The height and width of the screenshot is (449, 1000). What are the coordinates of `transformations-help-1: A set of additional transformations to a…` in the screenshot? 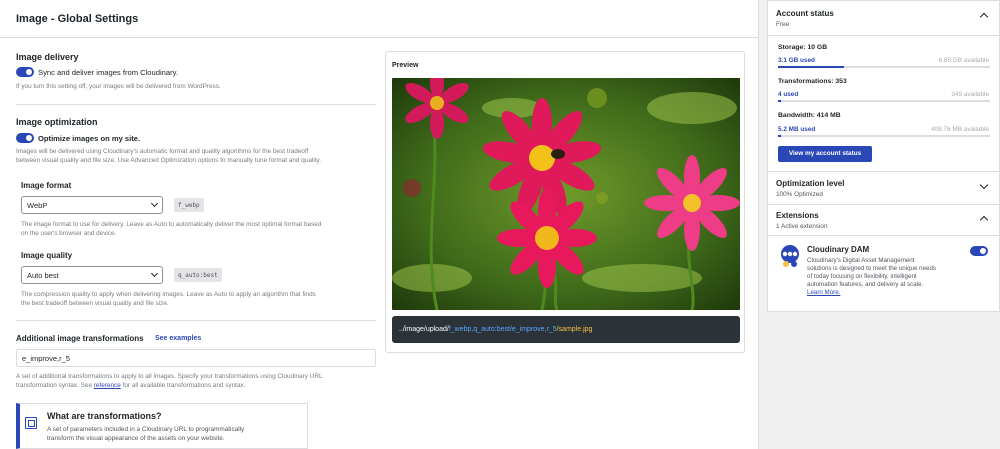 It's located at (169, 376).